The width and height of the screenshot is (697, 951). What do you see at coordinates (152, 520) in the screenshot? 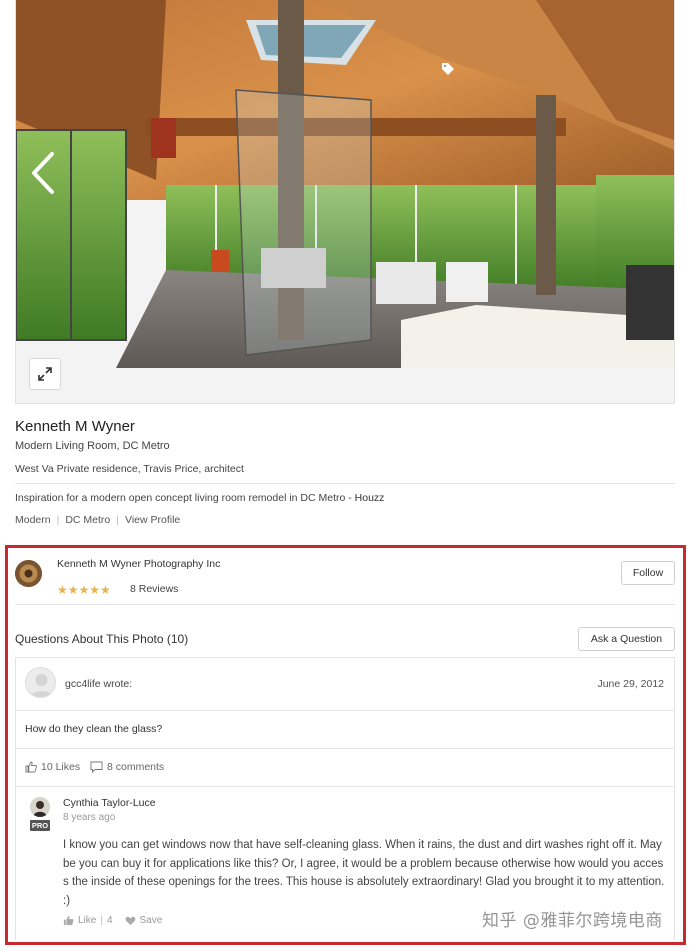
I see `link-view-profile: View Profile` at bounding box center [152, 520].